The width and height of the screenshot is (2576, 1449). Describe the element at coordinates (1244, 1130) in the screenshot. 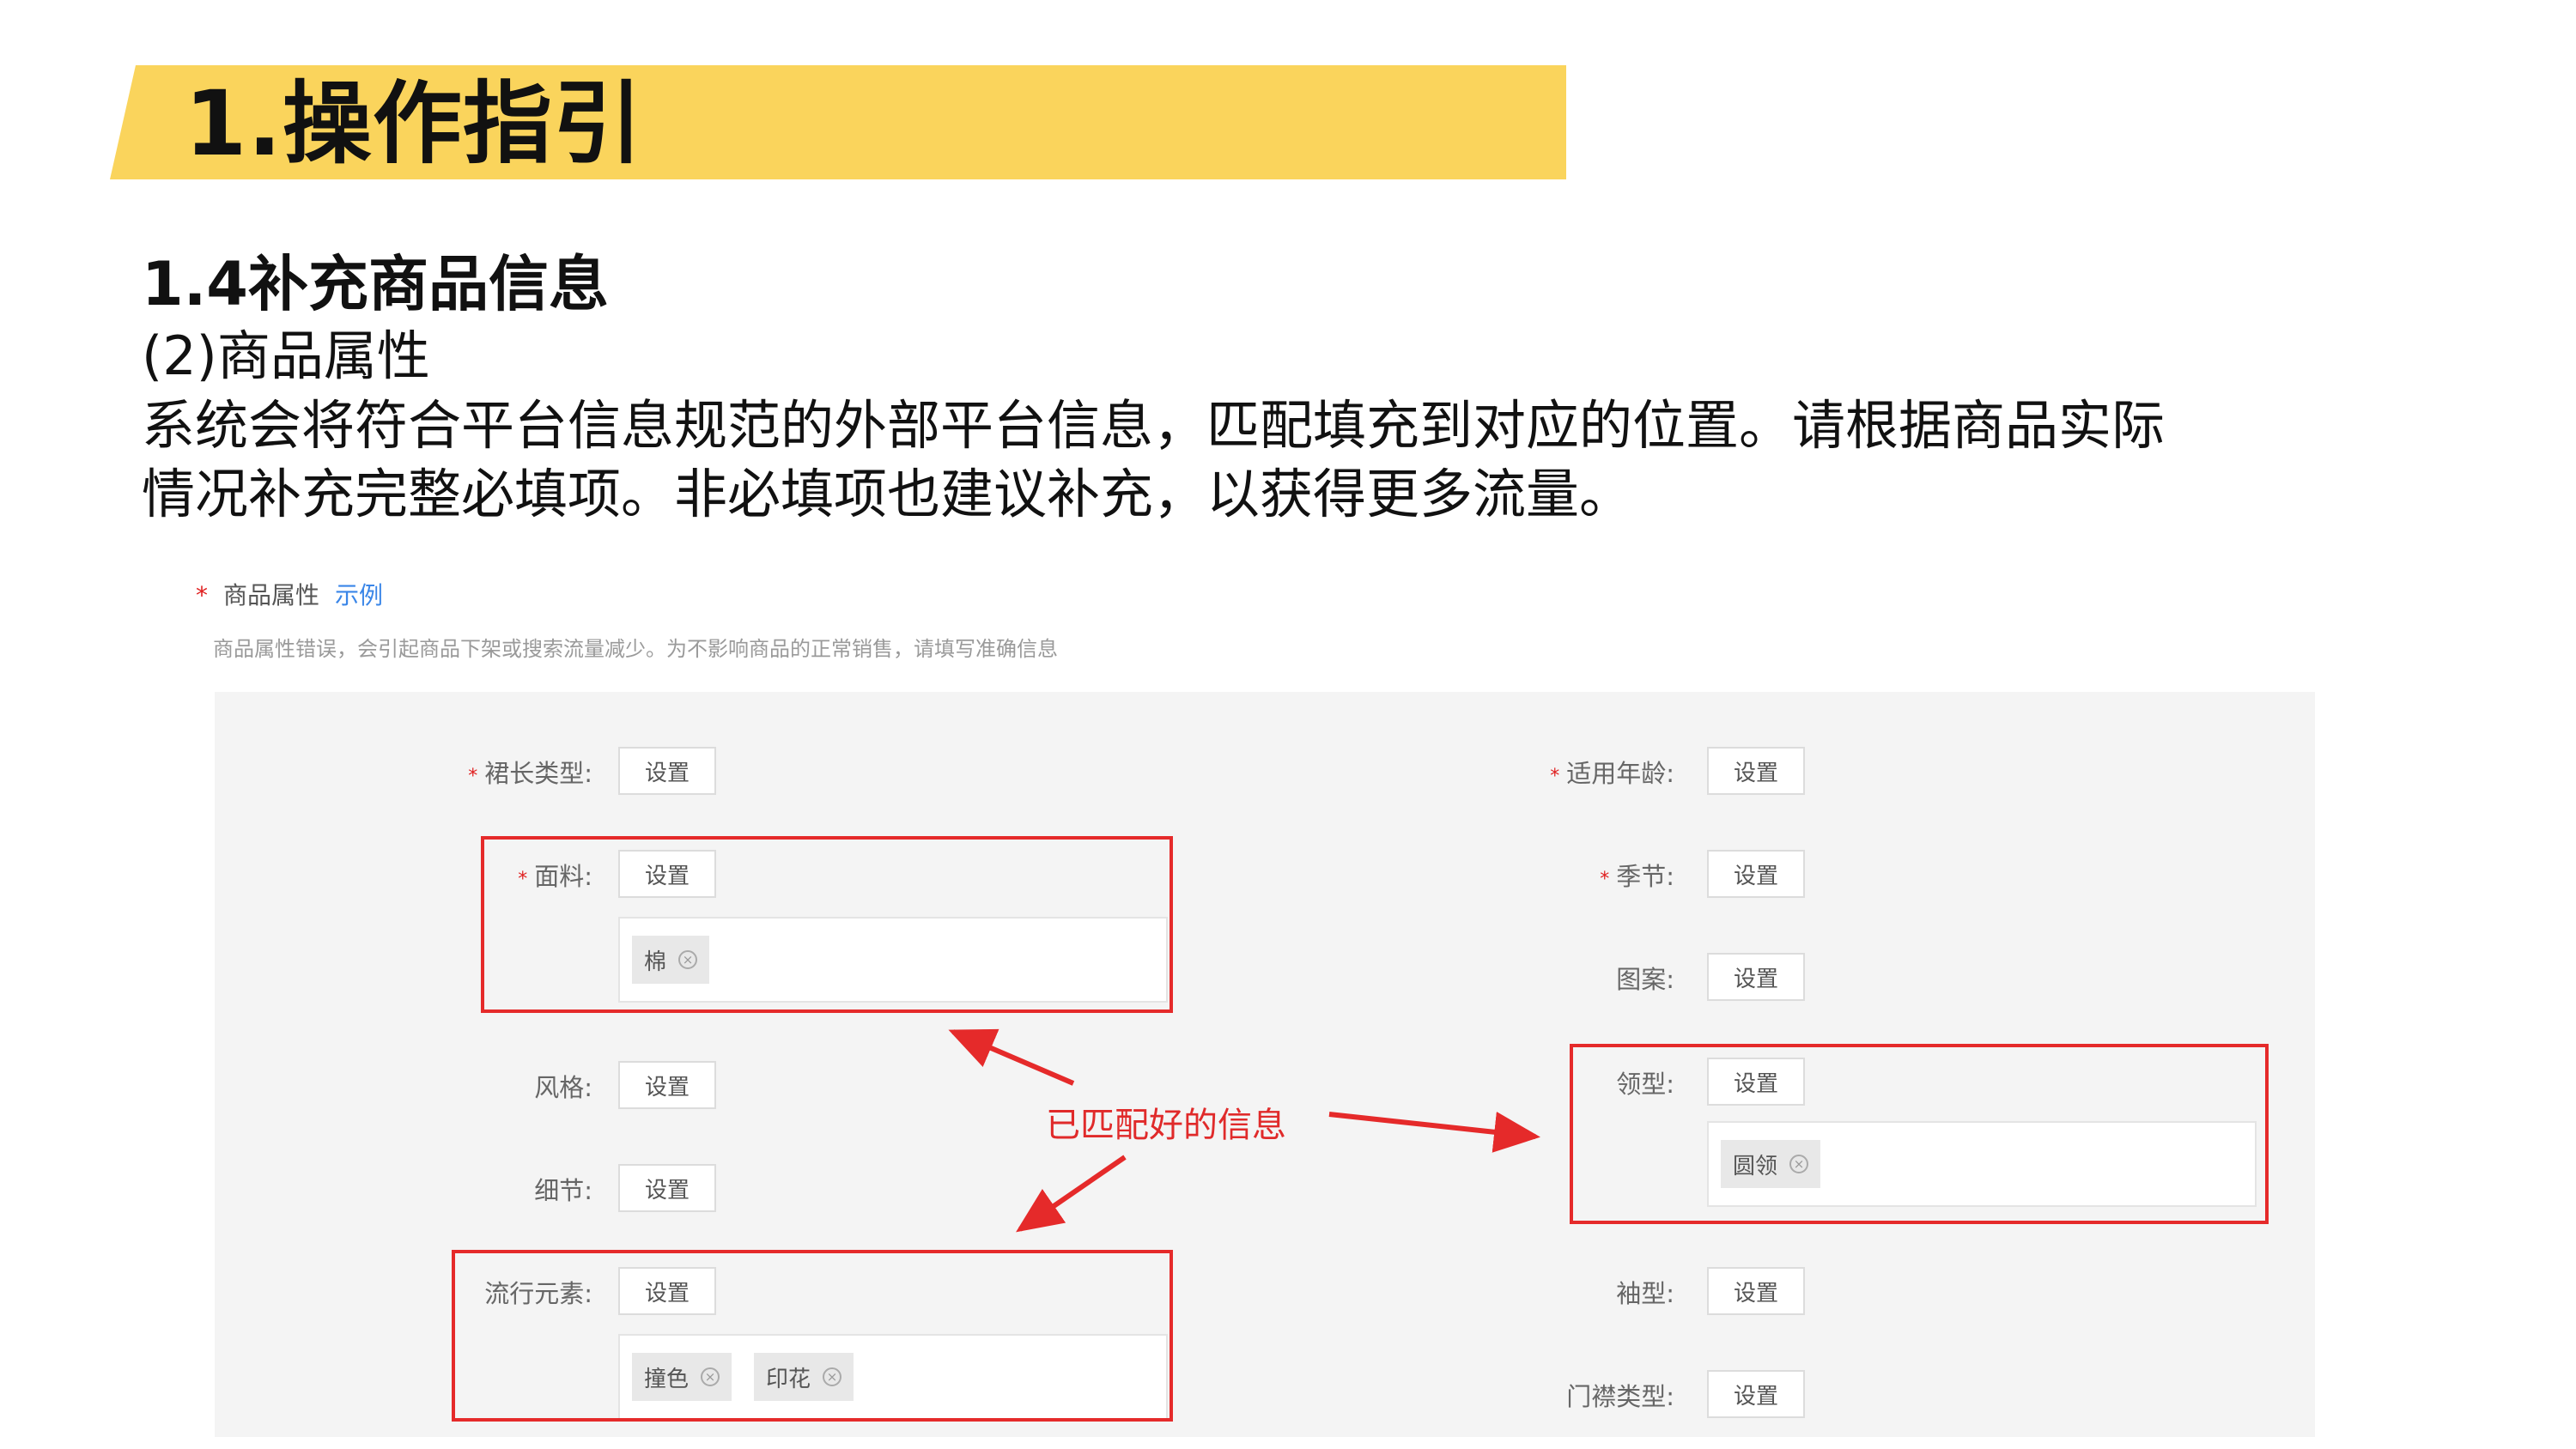

I see `annotation-arrows` at that location.